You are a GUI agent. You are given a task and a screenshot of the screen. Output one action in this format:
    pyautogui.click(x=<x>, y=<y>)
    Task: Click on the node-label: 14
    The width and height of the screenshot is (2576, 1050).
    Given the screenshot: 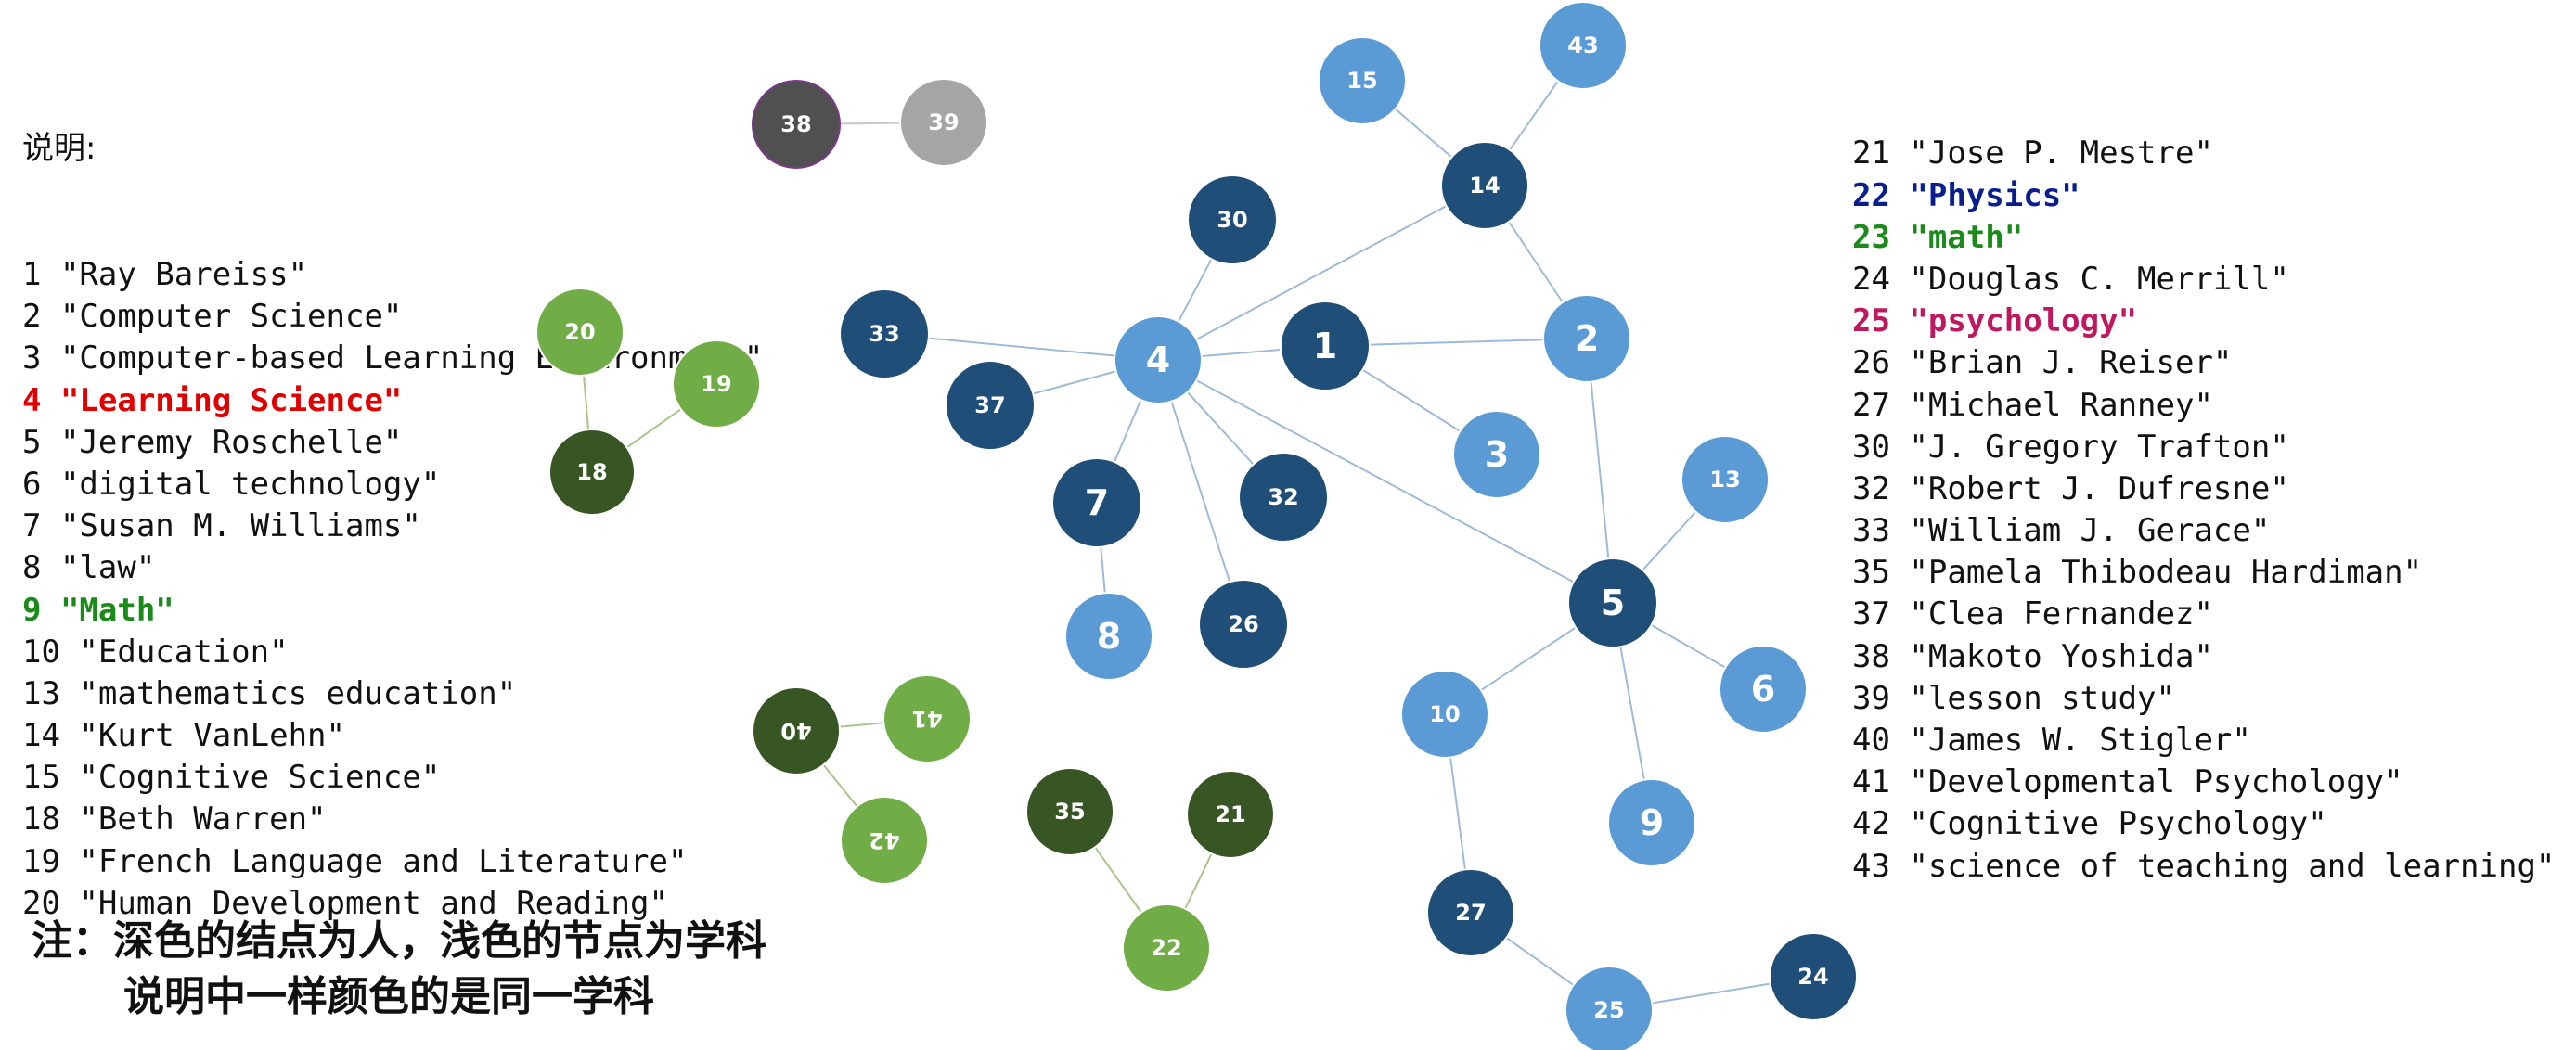 What is the action you would take?
    pyautogui.click(x=1484, y=185)
    